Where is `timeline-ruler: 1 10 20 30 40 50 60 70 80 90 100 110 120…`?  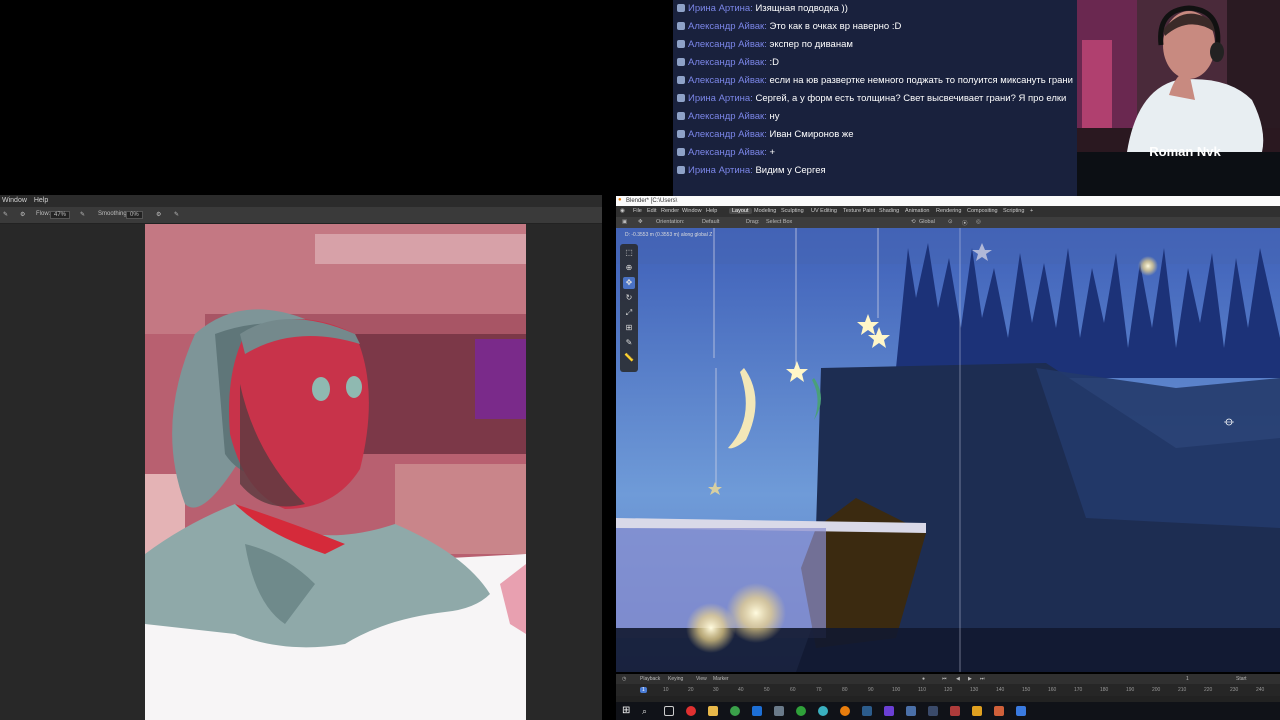 timeline-ruler: 1 10 20 30 40 50 60 70 80 90 100 110 120… is located at coordinates (948, 690).